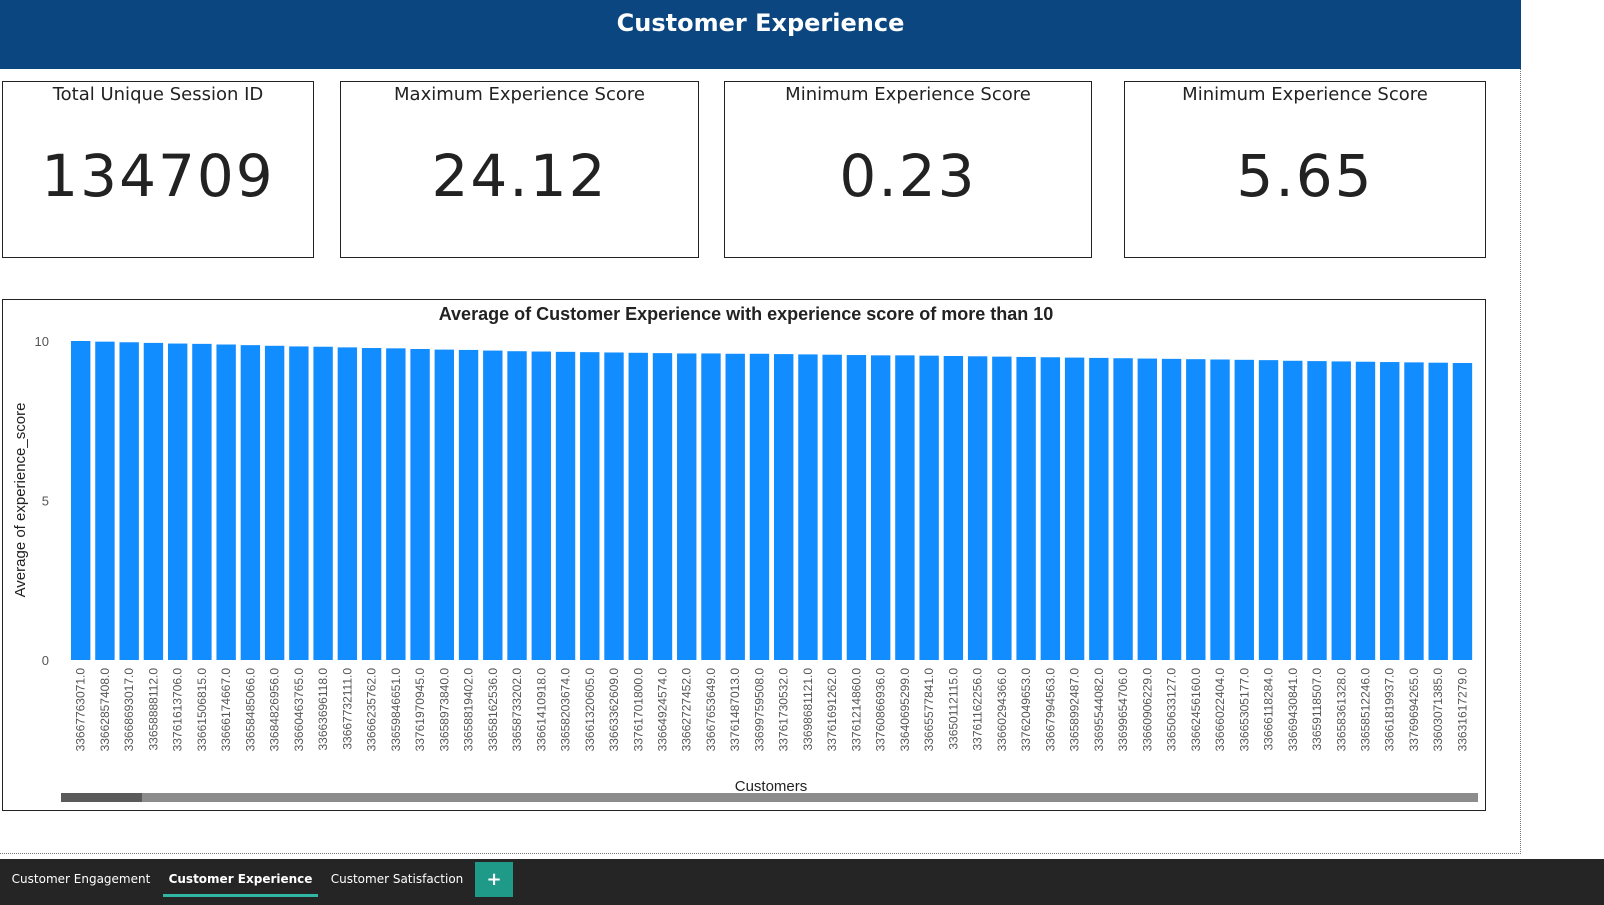 This screenshot has width=1604, height=905. Describe the element at coordinates (1365, 710) in the screenshot. I see `x-tick-label: 33658512246.0` at that location.